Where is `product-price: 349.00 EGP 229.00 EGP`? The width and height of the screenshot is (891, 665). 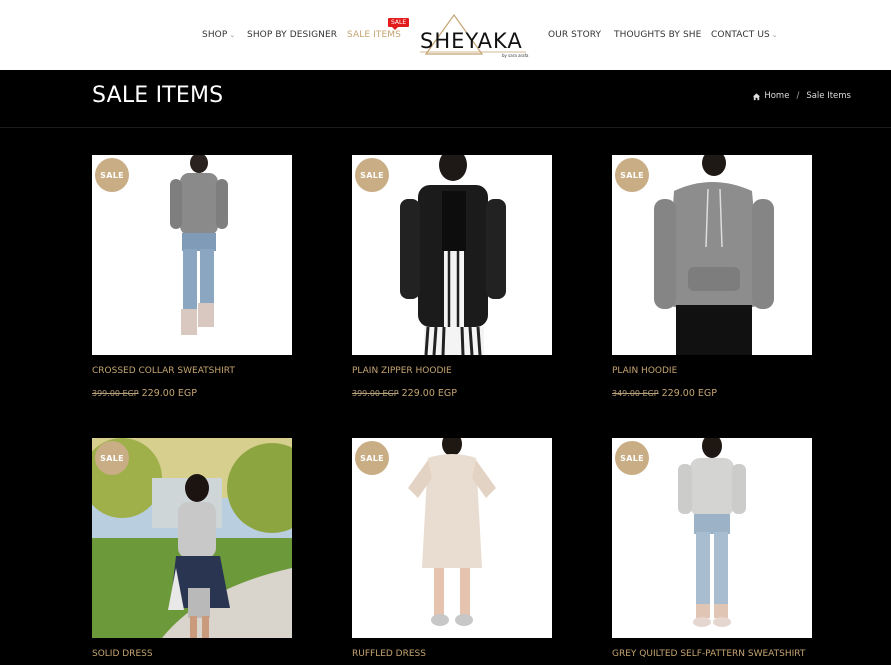
product-price: 349.00 EGP 229.00 EGP is located at coordinates (664, 393).